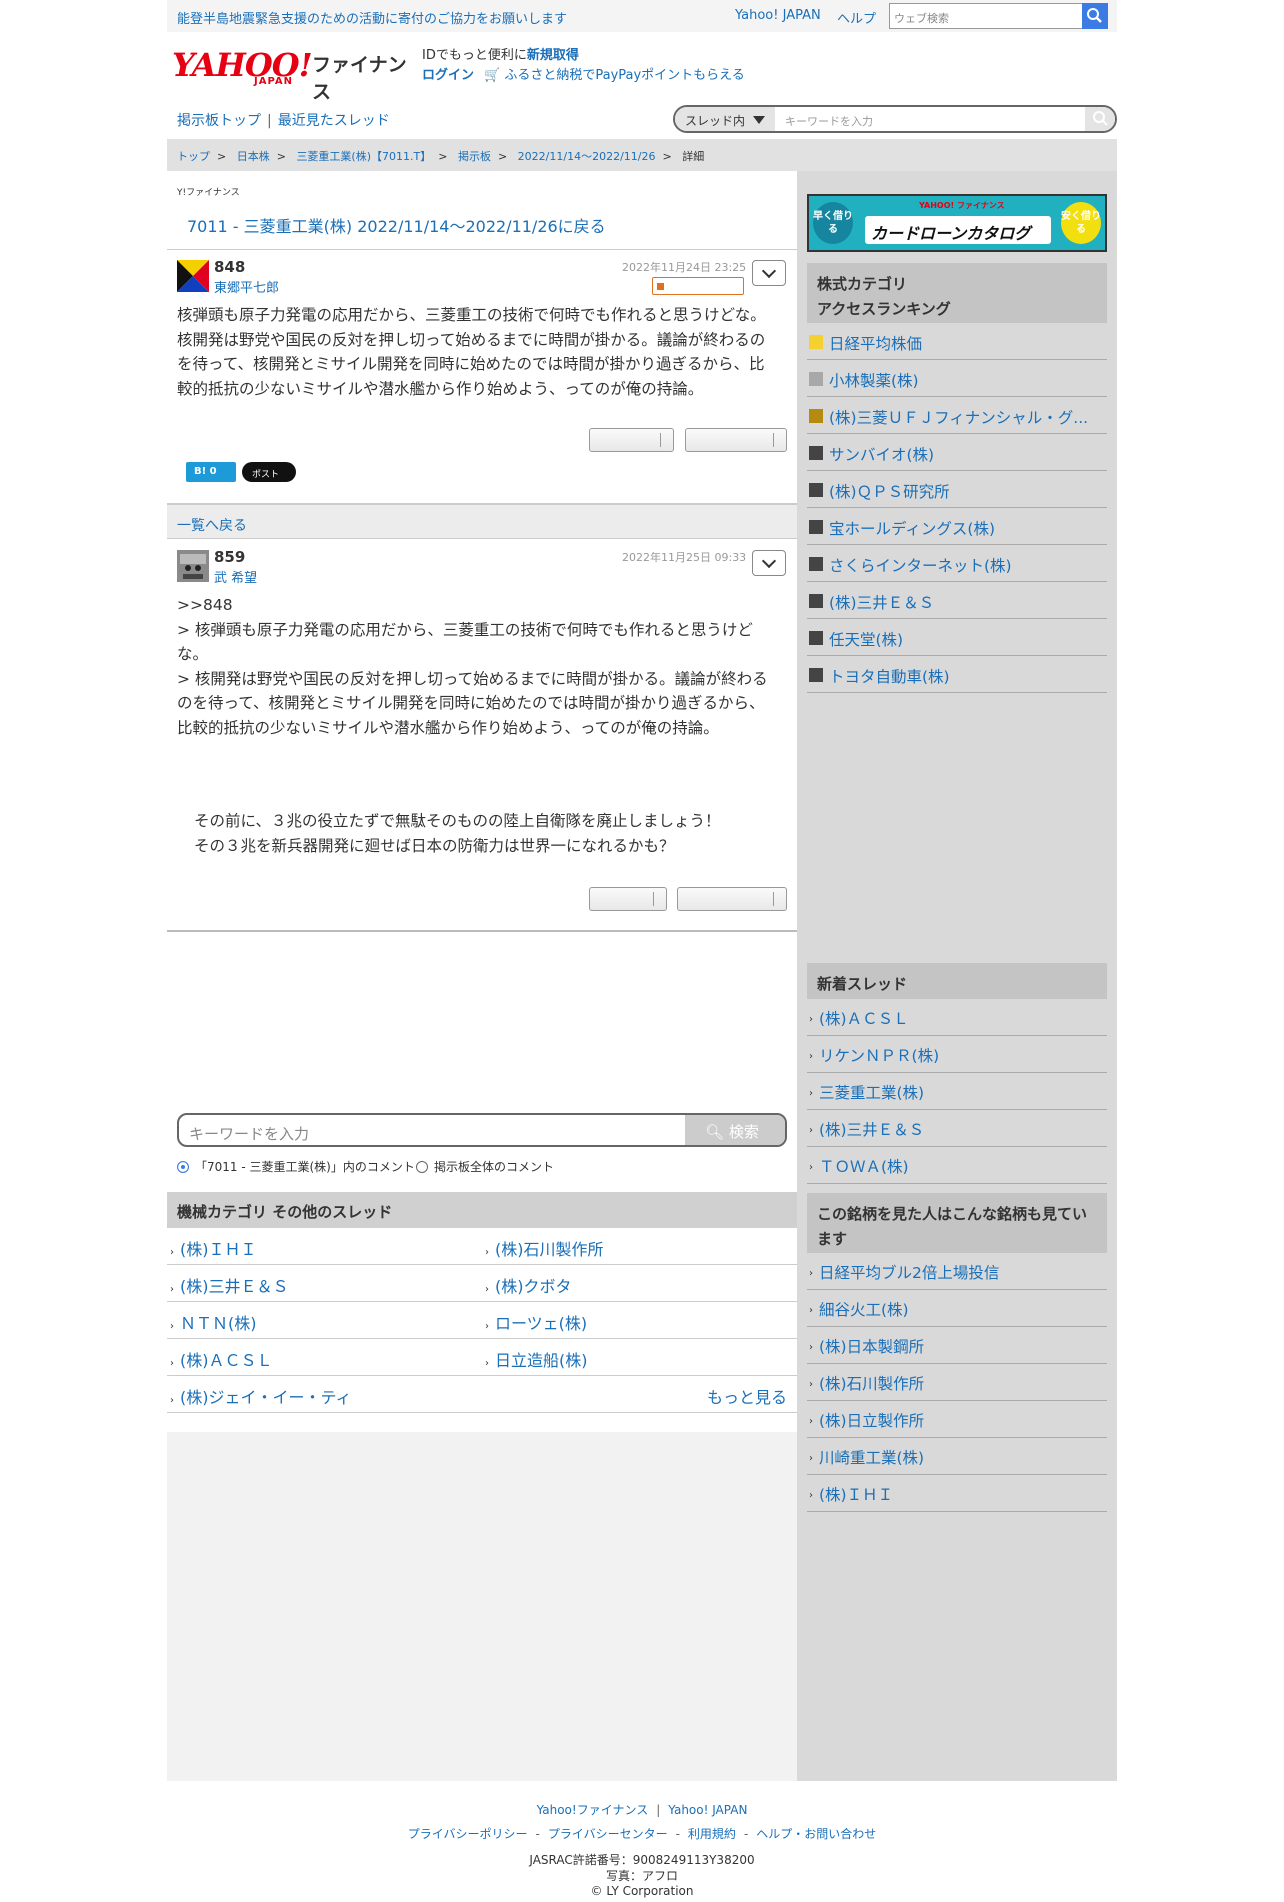 This screenshot has height=1902, width=1284. Describe the element at coordinates (957, 1419) in the screenshot. I see `also-viewed-link: (株)日立製作所` at that location.